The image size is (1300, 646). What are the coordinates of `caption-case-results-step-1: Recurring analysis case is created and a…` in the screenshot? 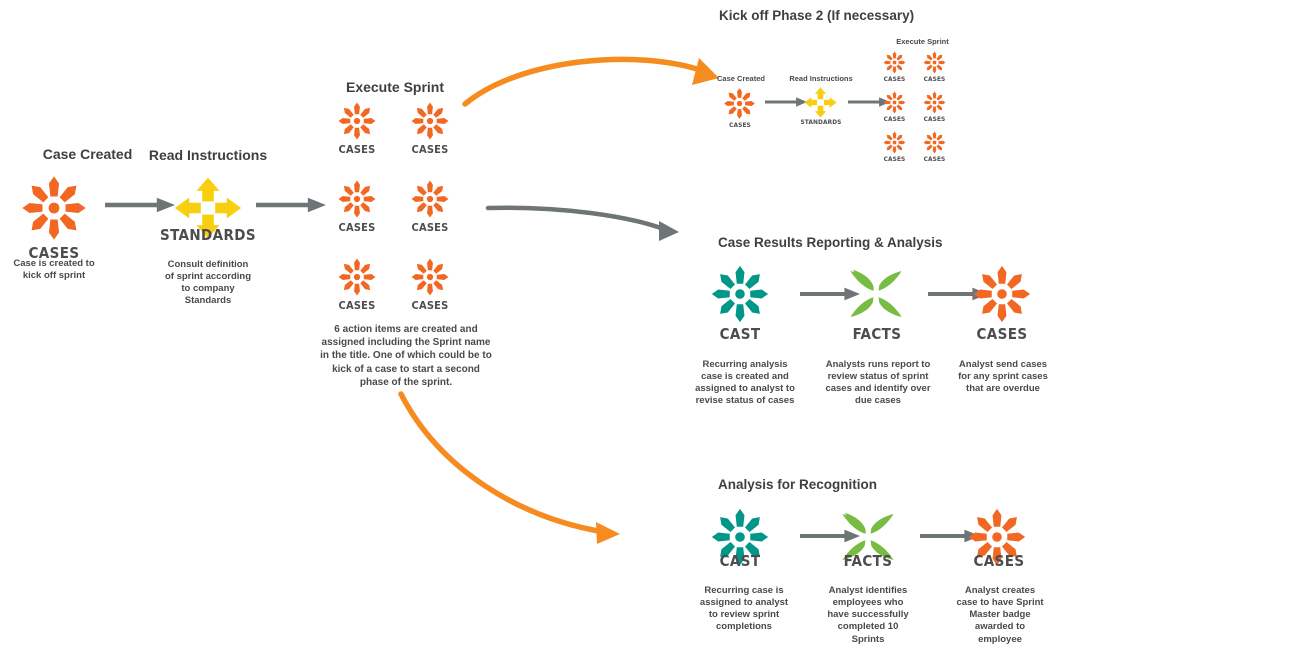 It's located at (745, 383).